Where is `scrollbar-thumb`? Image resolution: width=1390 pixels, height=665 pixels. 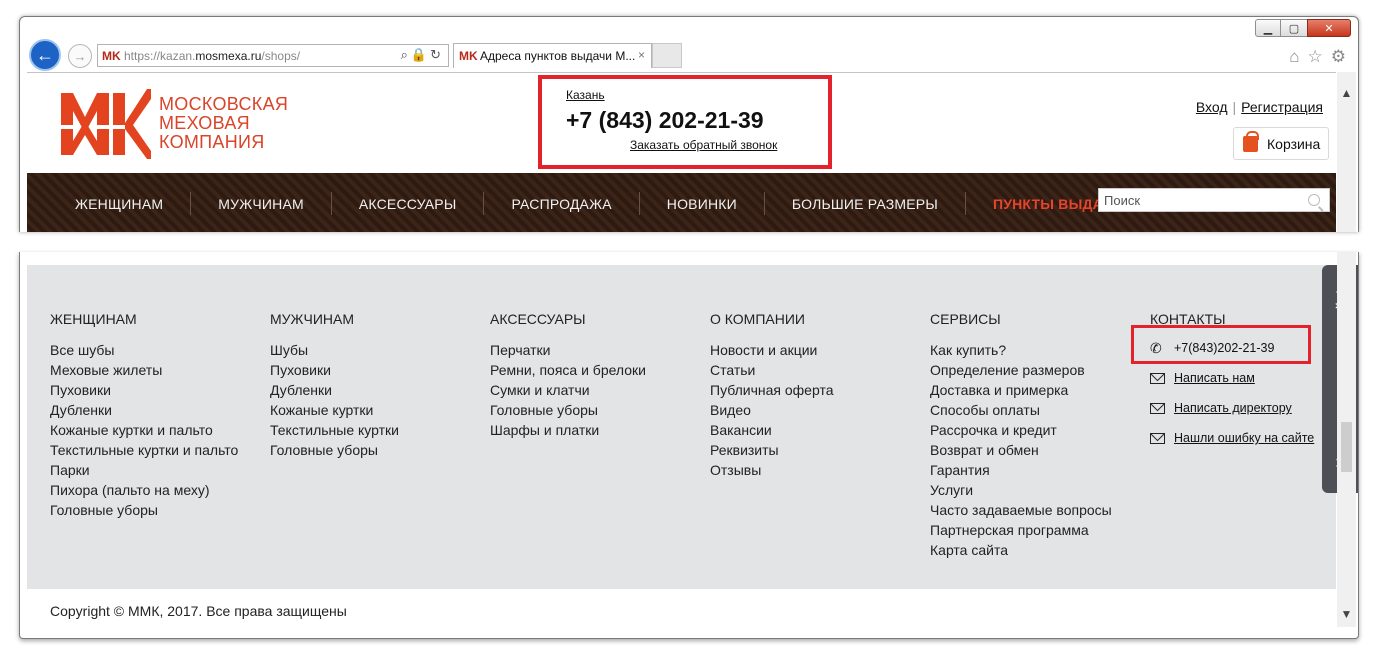 scrollbar-thumb is located at coordinates (1346, 447).